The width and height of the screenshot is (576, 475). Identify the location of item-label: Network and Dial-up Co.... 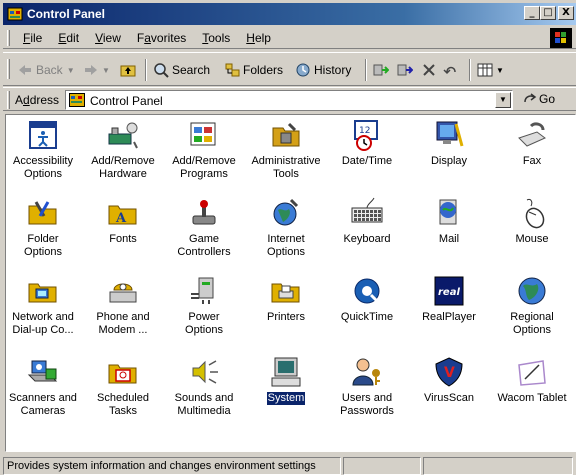
(43, 323).